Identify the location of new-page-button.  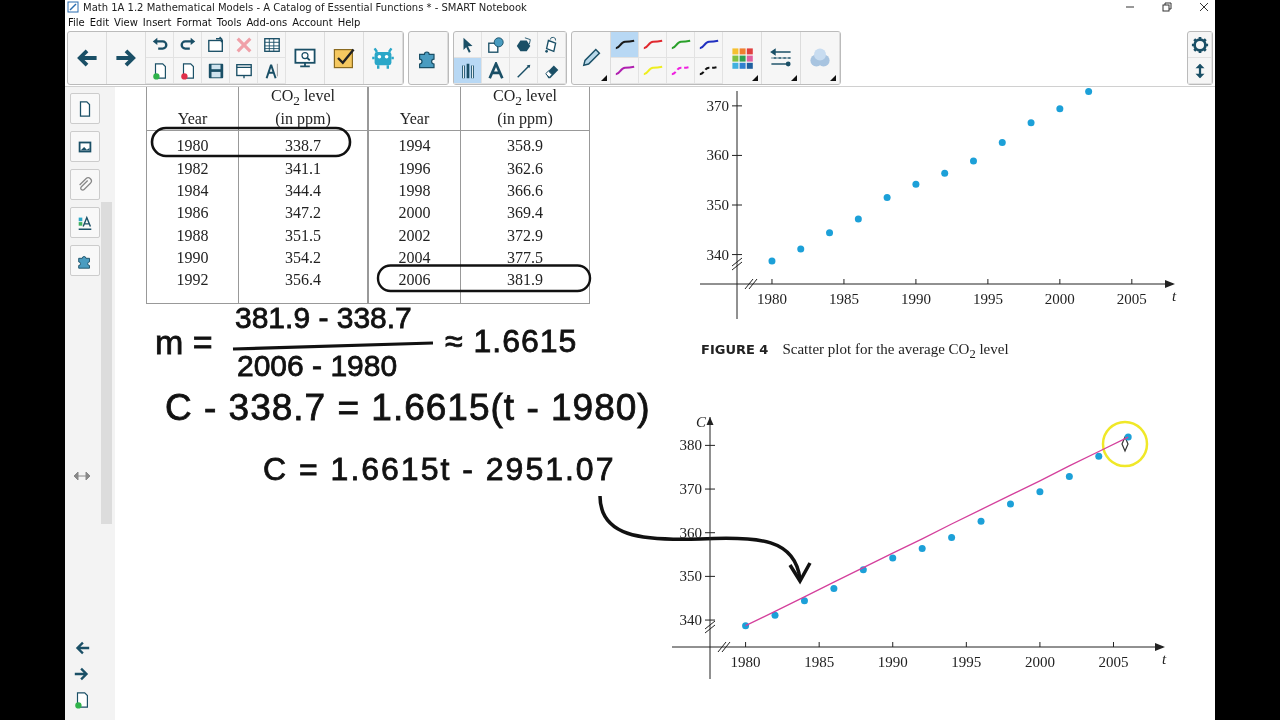
(160, 71).